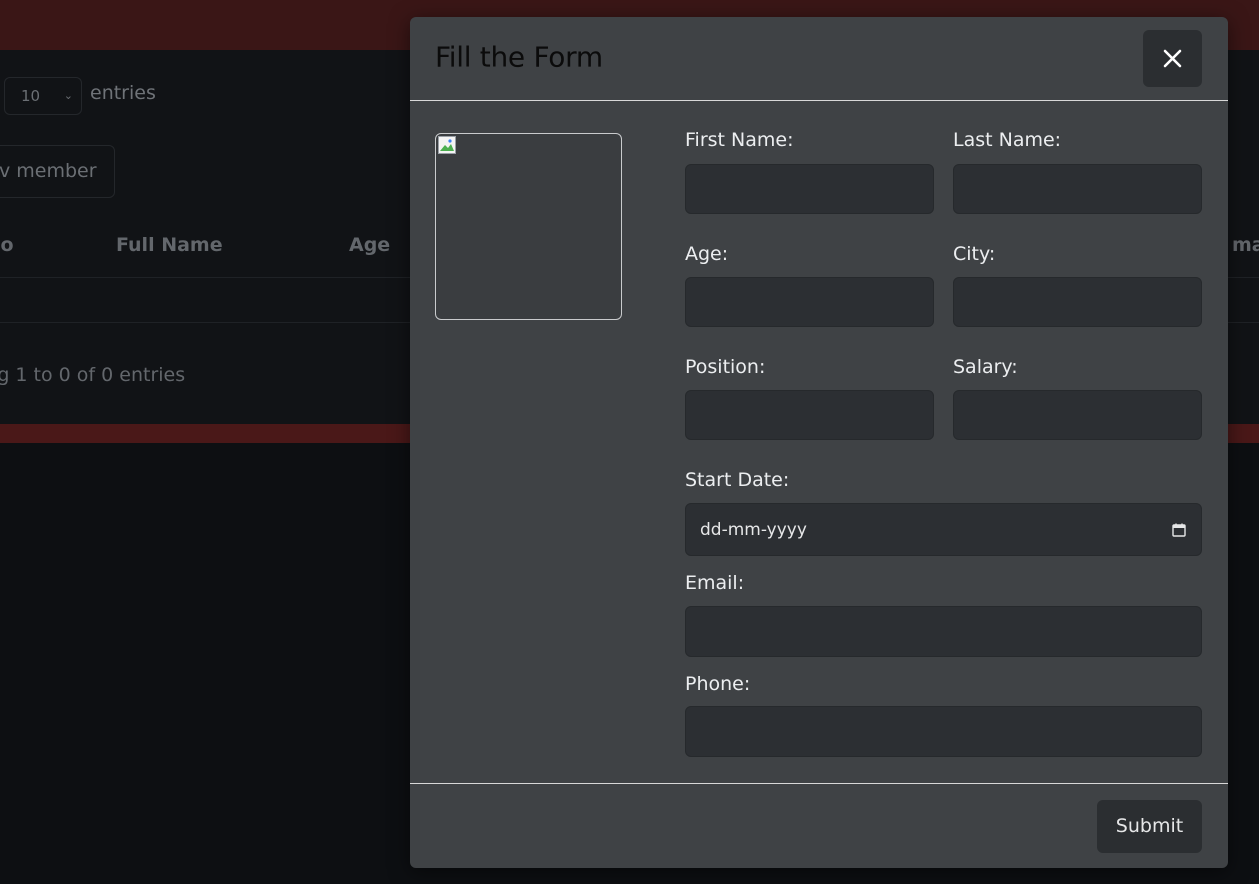  What do you see at coordinates (528, 226) in the screenshot?
I see `profile-photo` at bounding box center [528, 226].